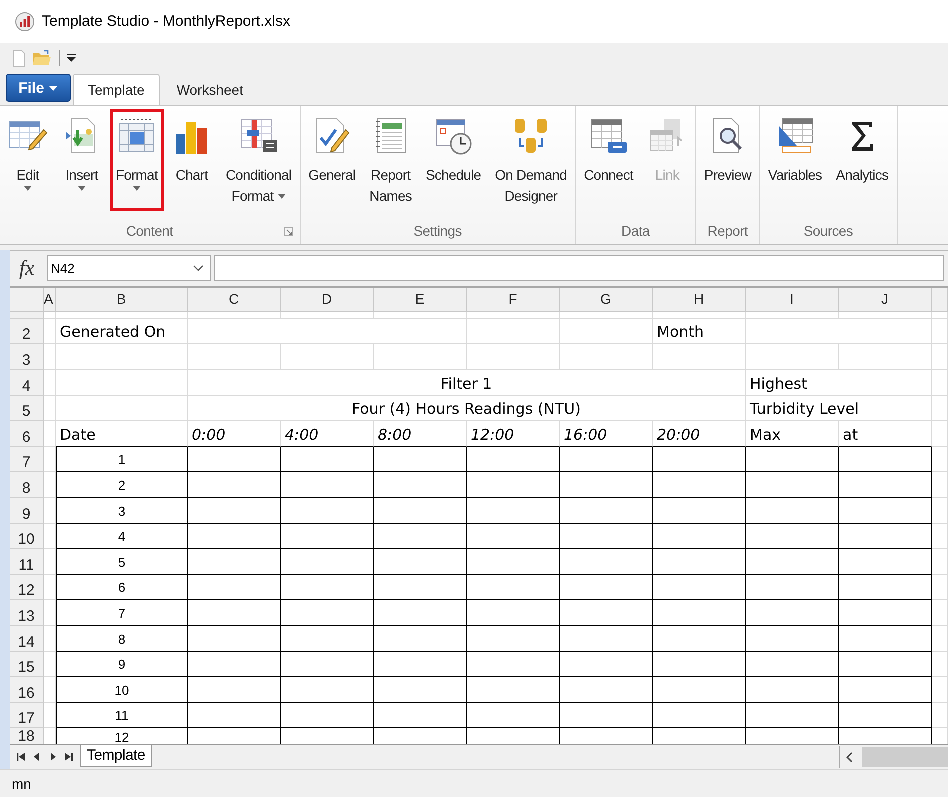  I want to click on row-header: 17, so click(27, 715).